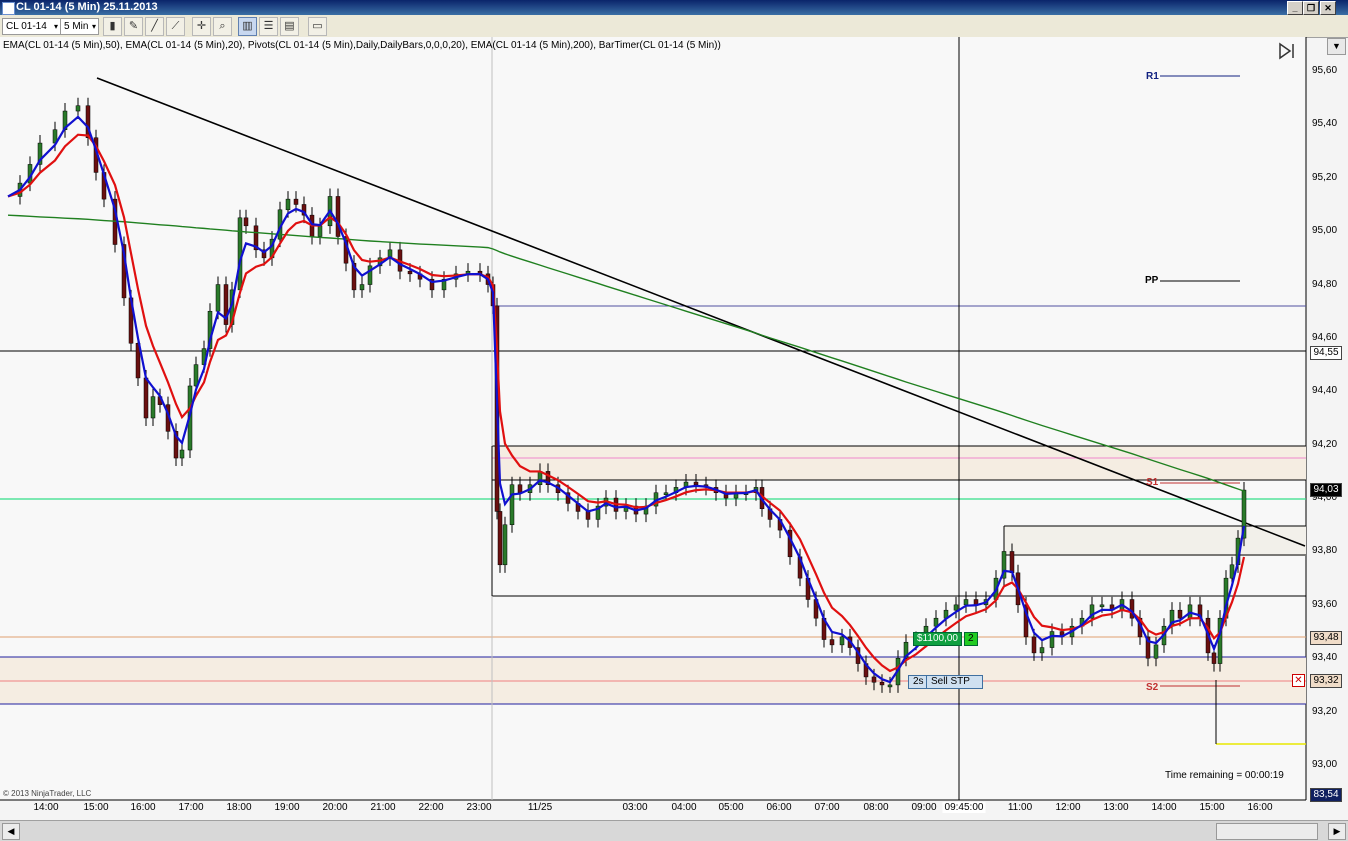 The image size is (1348, 841). Describe the element at coordinates (1267, 831) in the screenshot. I see `scroll-thumb` at that location.